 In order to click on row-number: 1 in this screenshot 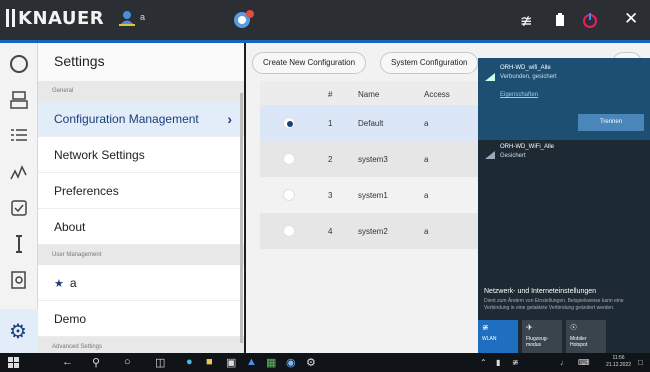, I will do `click(330, 123)`.